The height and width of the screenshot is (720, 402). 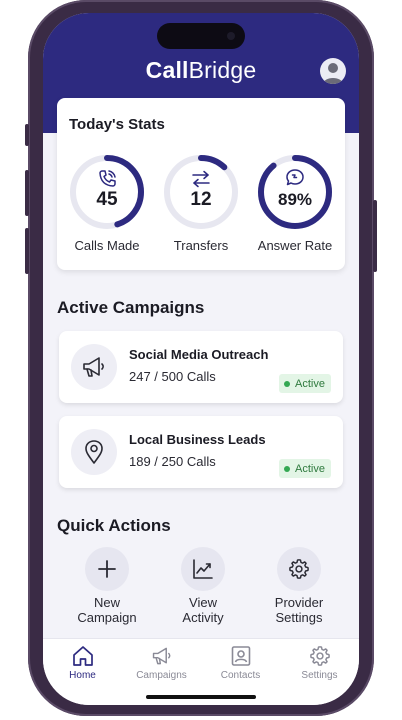 I want to click on chart-icon, so click(x=203, y=569).